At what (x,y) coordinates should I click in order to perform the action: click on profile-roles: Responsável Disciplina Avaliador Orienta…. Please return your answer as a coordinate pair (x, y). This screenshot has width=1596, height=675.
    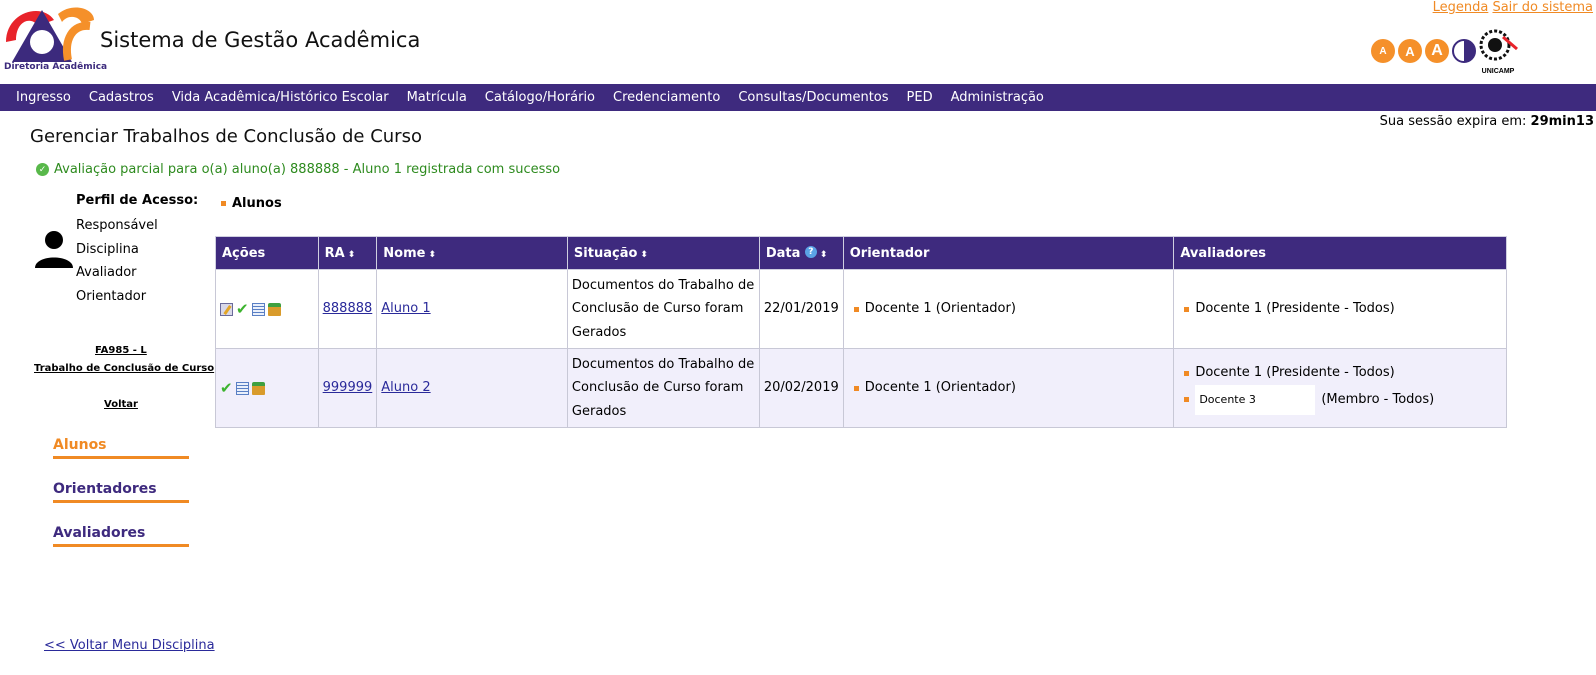
    Looking at the image, I should click on (117, 261).